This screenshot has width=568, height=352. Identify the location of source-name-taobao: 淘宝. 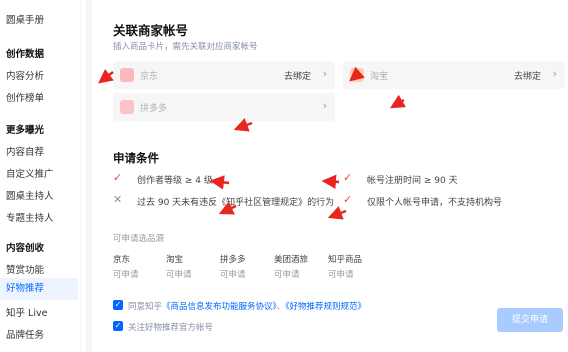
(175, 260).